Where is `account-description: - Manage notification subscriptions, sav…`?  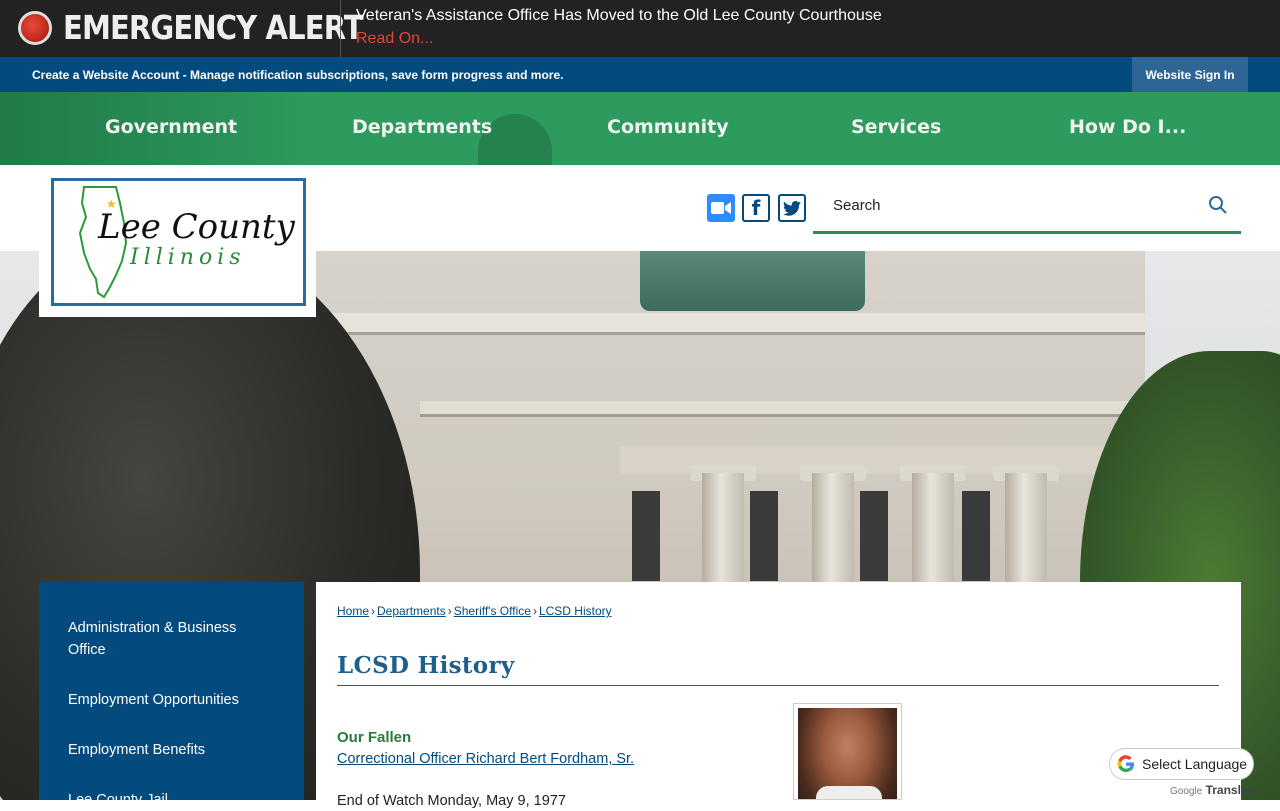 account-description: - Manage notification subscriptions, sav… is located at coordinates (371, 75).